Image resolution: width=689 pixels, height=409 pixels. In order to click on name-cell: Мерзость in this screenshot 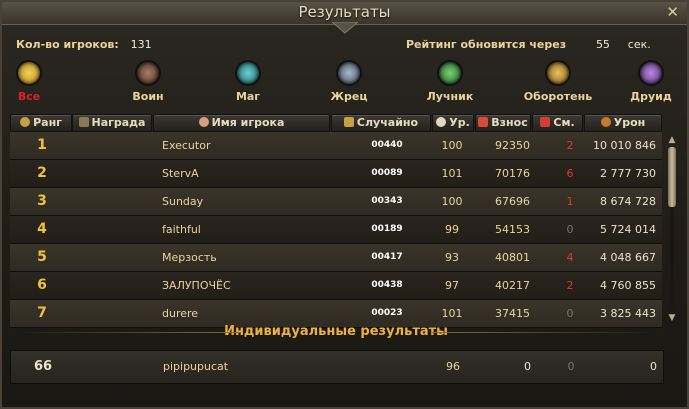, I will do `click(189, 257)`.